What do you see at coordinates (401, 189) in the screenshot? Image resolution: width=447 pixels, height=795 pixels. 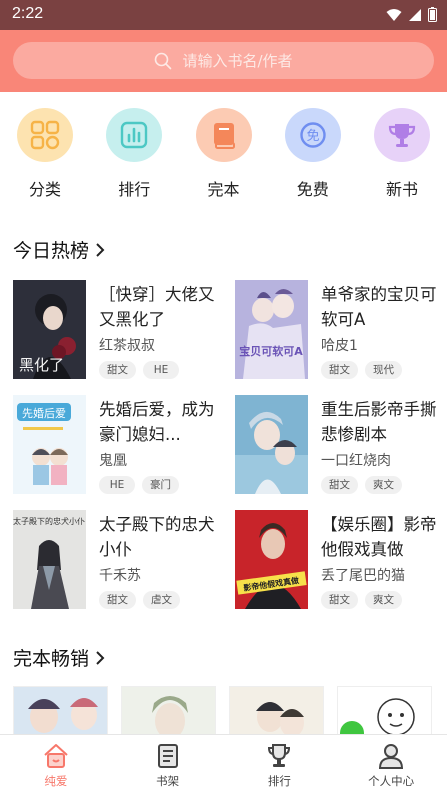 I see `category-label: 新书` at bounding box center [401, 189].